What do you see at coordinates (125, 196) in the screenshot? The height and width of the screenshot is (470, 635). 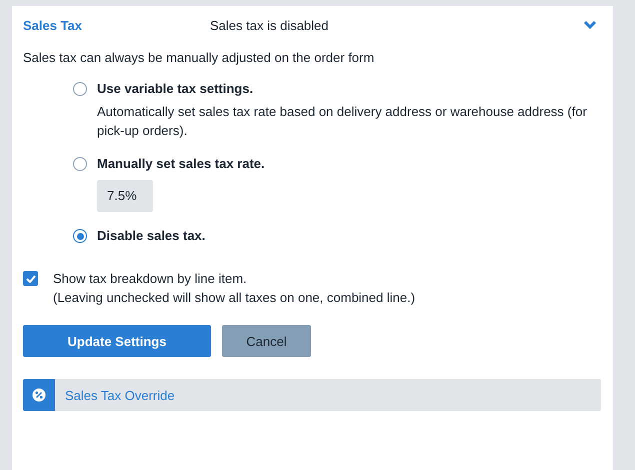 I see `rate-field: 7.5%` at bounding box center [125, 196].